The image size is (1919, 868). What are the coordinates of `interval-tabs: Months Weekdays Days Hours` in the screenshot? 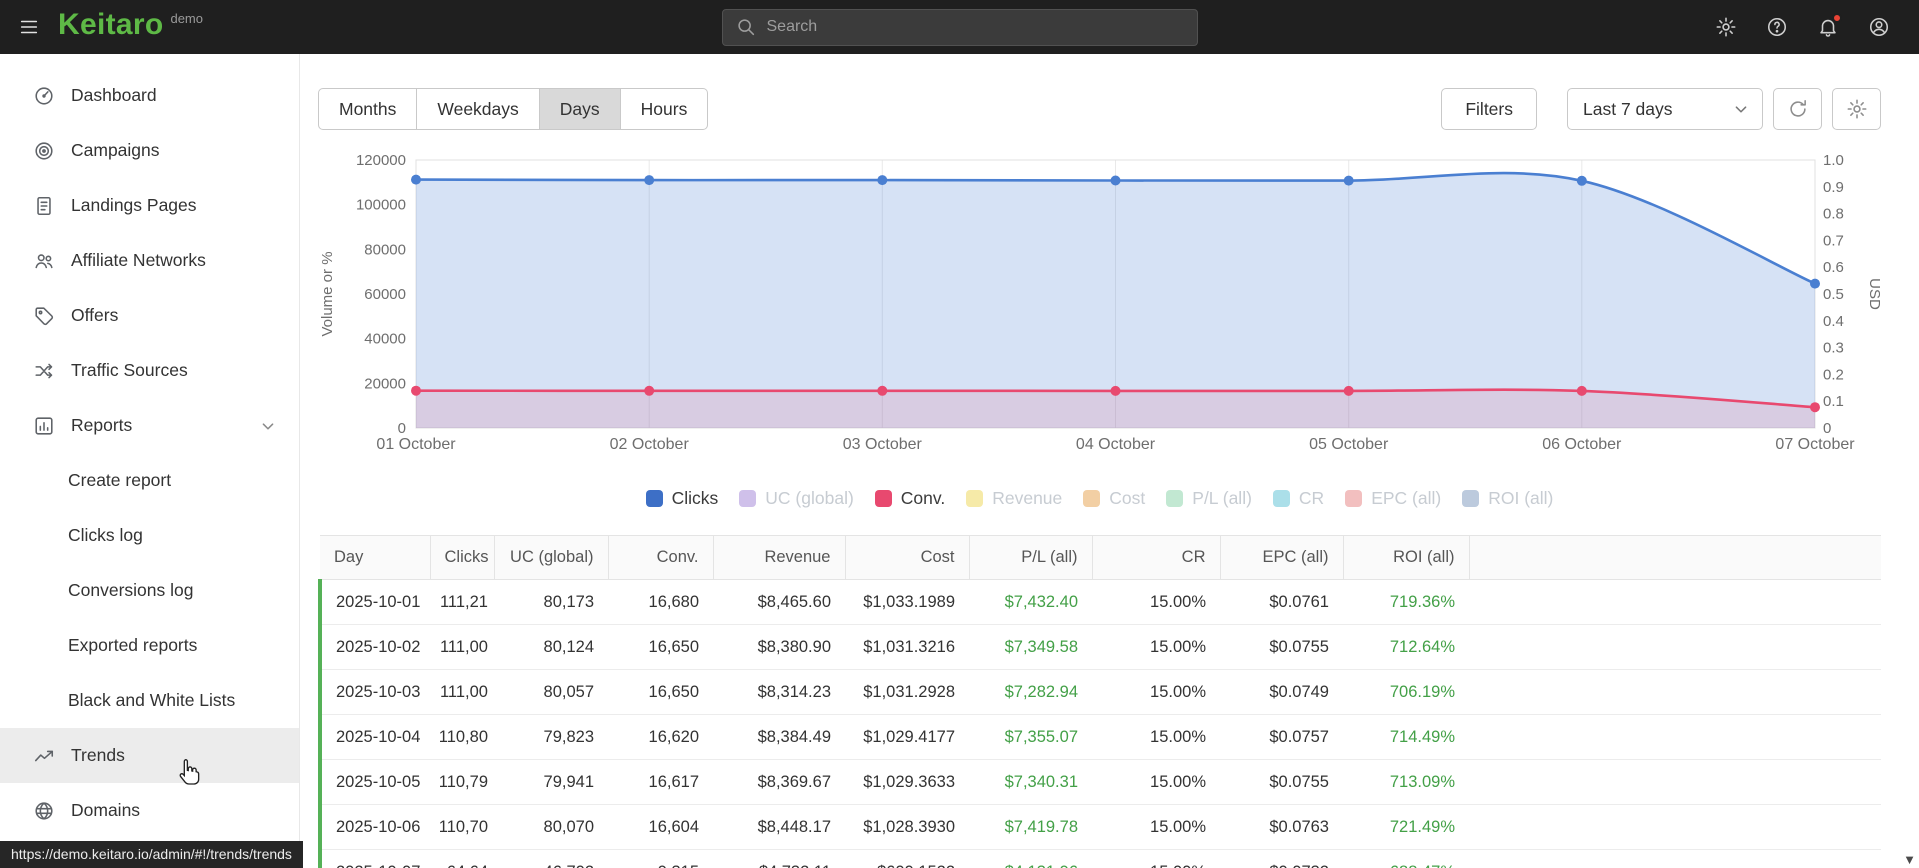 It's located at (513, 109).